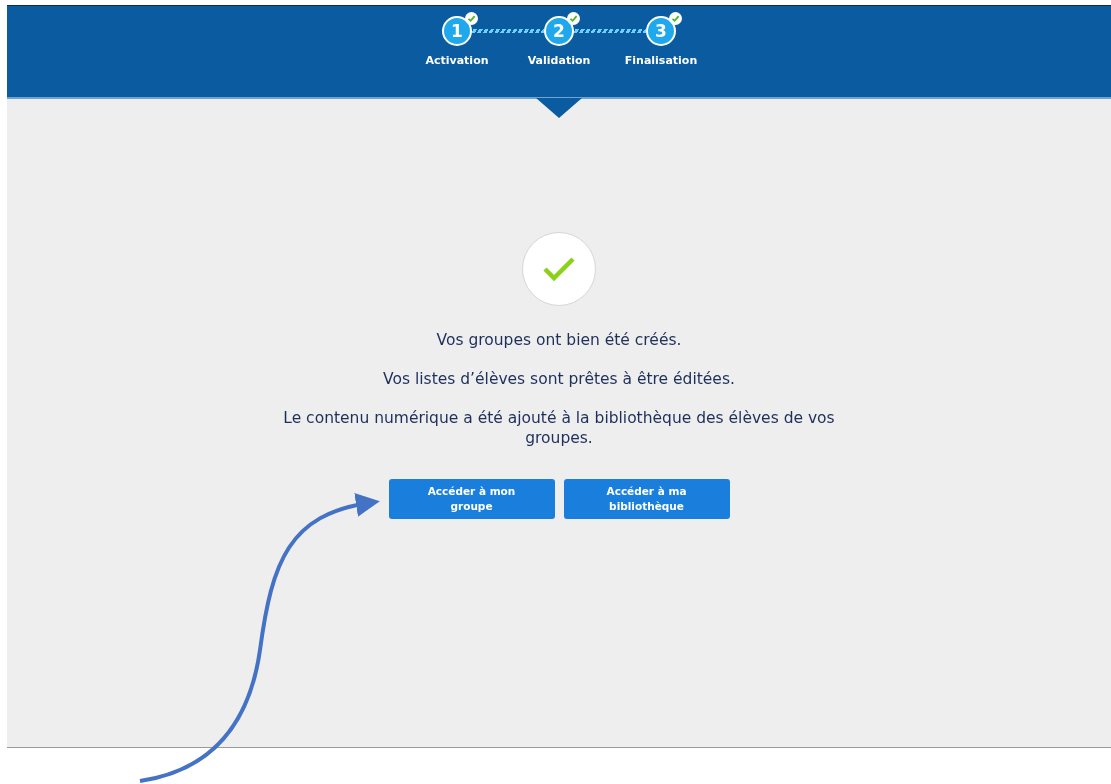  Describe the element at coordinates (457, 60) in the screenshot. I see `step-label: Activation` at that location.